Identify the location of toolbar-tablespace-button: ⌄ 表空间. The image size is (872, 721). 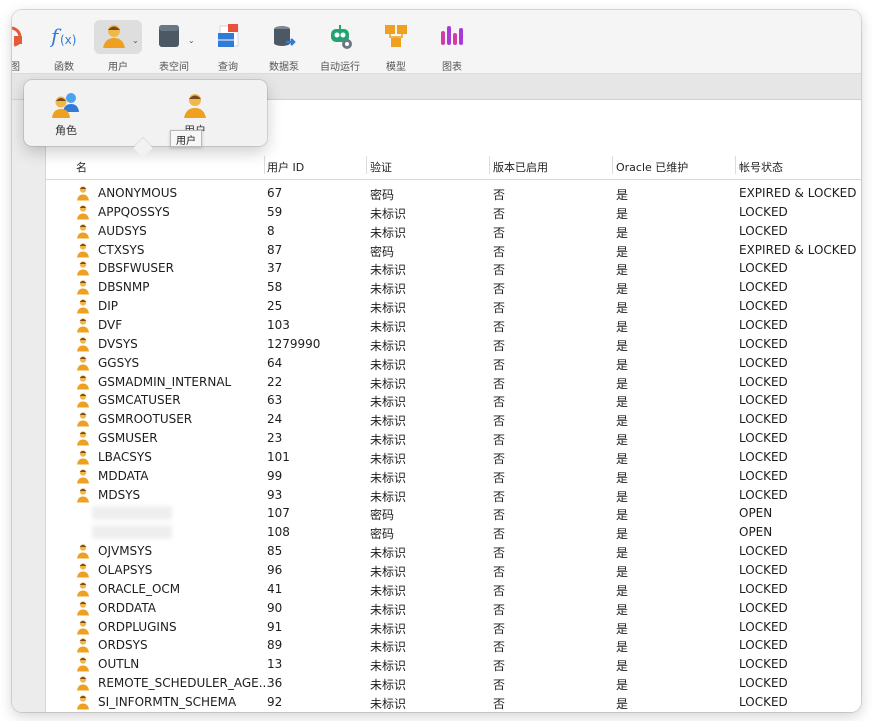
(174, 45).